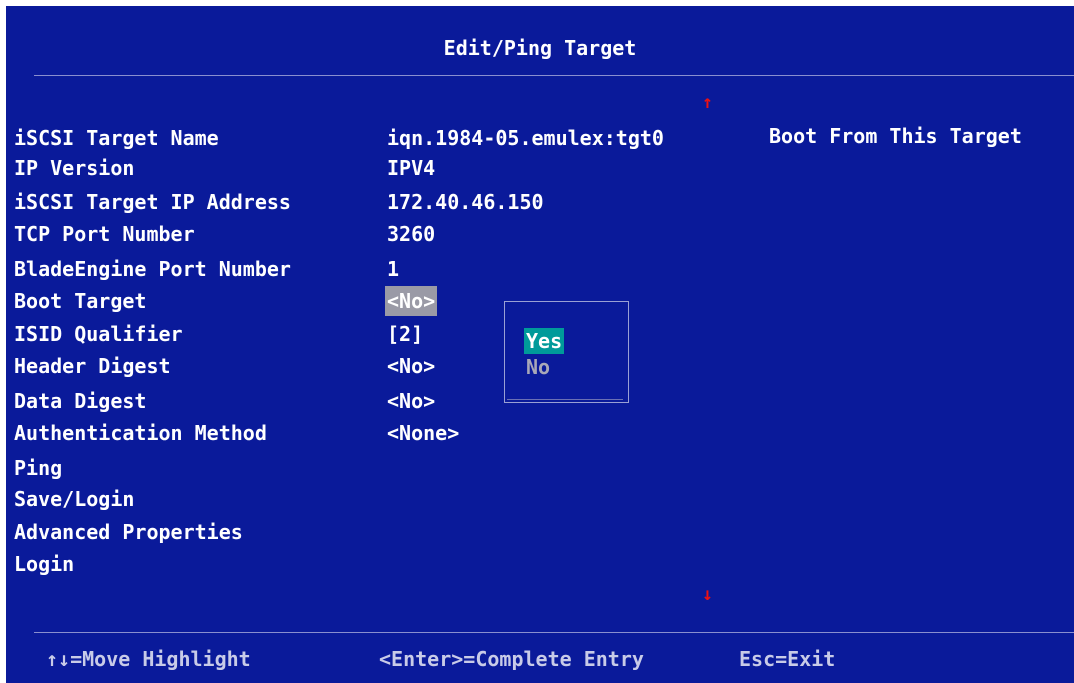 The width and height of the screenshot is (1074, 683). What do you see at coordinates (405, 334) in the screenshot?
I see `field-value: [2]` at bounding box center [405, 334].